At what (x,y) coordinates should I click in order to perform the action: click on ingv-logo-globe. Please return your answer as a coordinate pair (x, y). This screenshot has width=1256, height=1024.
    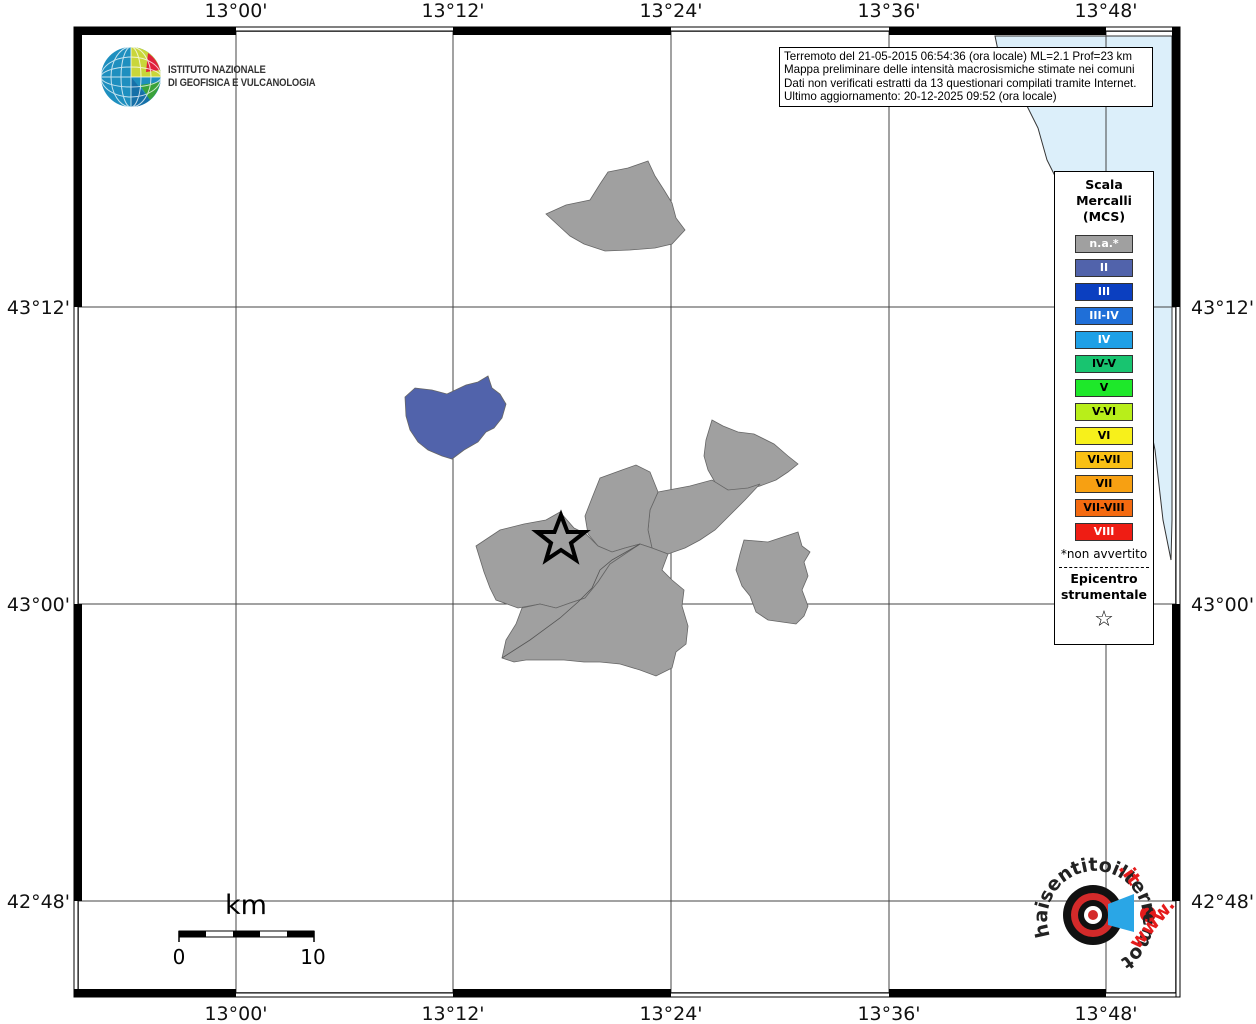
    Looking at the image, I should click on (131, 77).